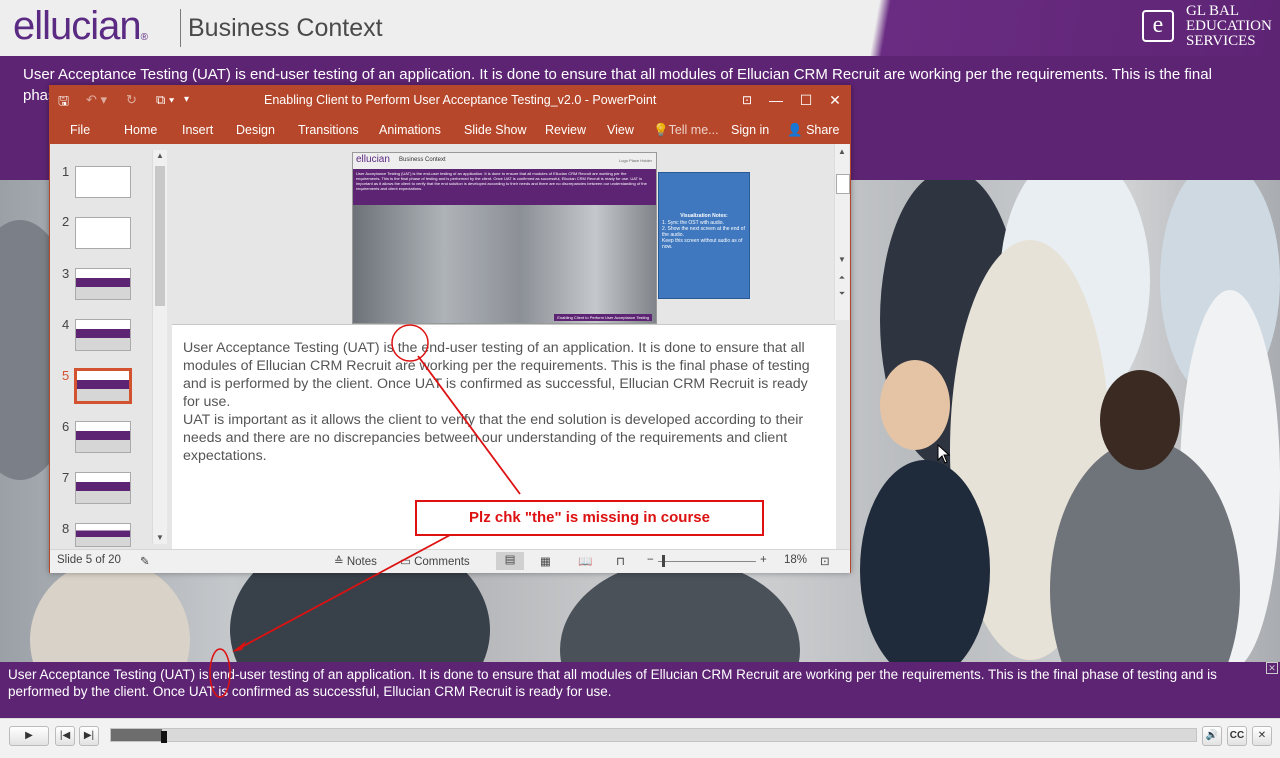 Image resolution: width=1280 pixels, height=758 pixels. Describe the element at coordinates (763, 560) in the screenshot. I see `zoom-in-button: +` at that location.